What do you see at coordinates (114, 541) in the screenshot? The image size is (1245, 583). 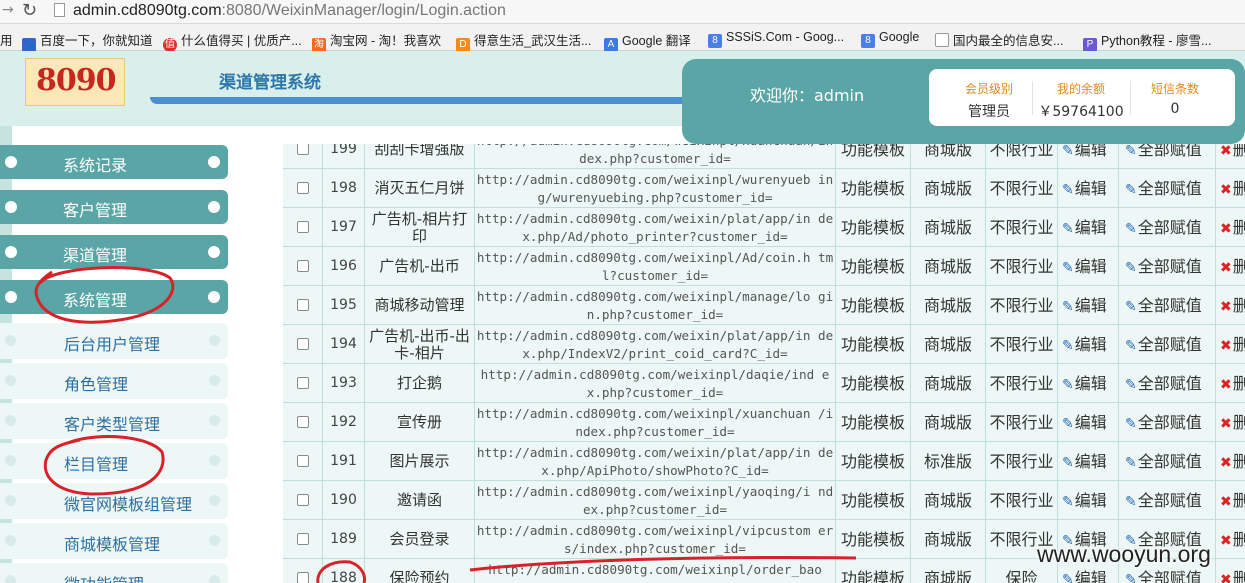 I see `sidebar-subitem-mall-templates: 商城模板管理` at bounding box center [114, 541].